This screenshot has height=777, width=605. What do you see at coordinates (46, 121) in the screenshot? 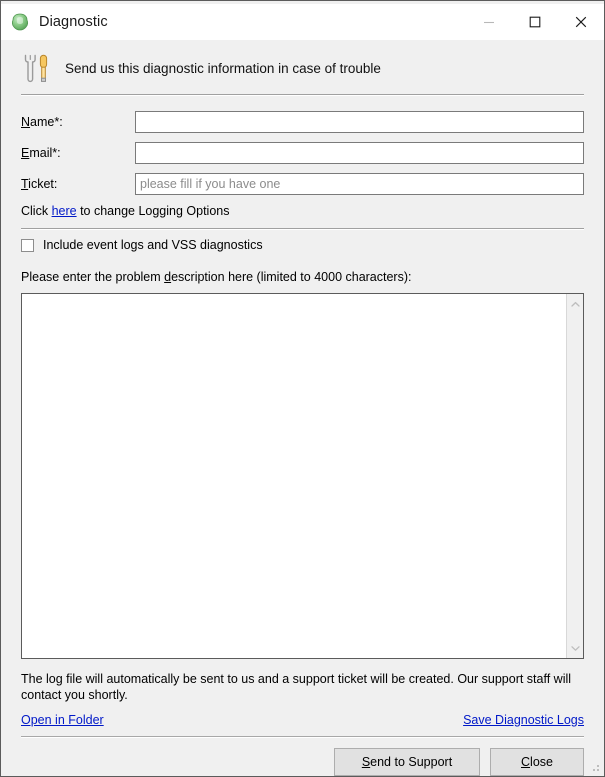
I see `name-label-rest: ame*:` at bounding box center [46, 121].